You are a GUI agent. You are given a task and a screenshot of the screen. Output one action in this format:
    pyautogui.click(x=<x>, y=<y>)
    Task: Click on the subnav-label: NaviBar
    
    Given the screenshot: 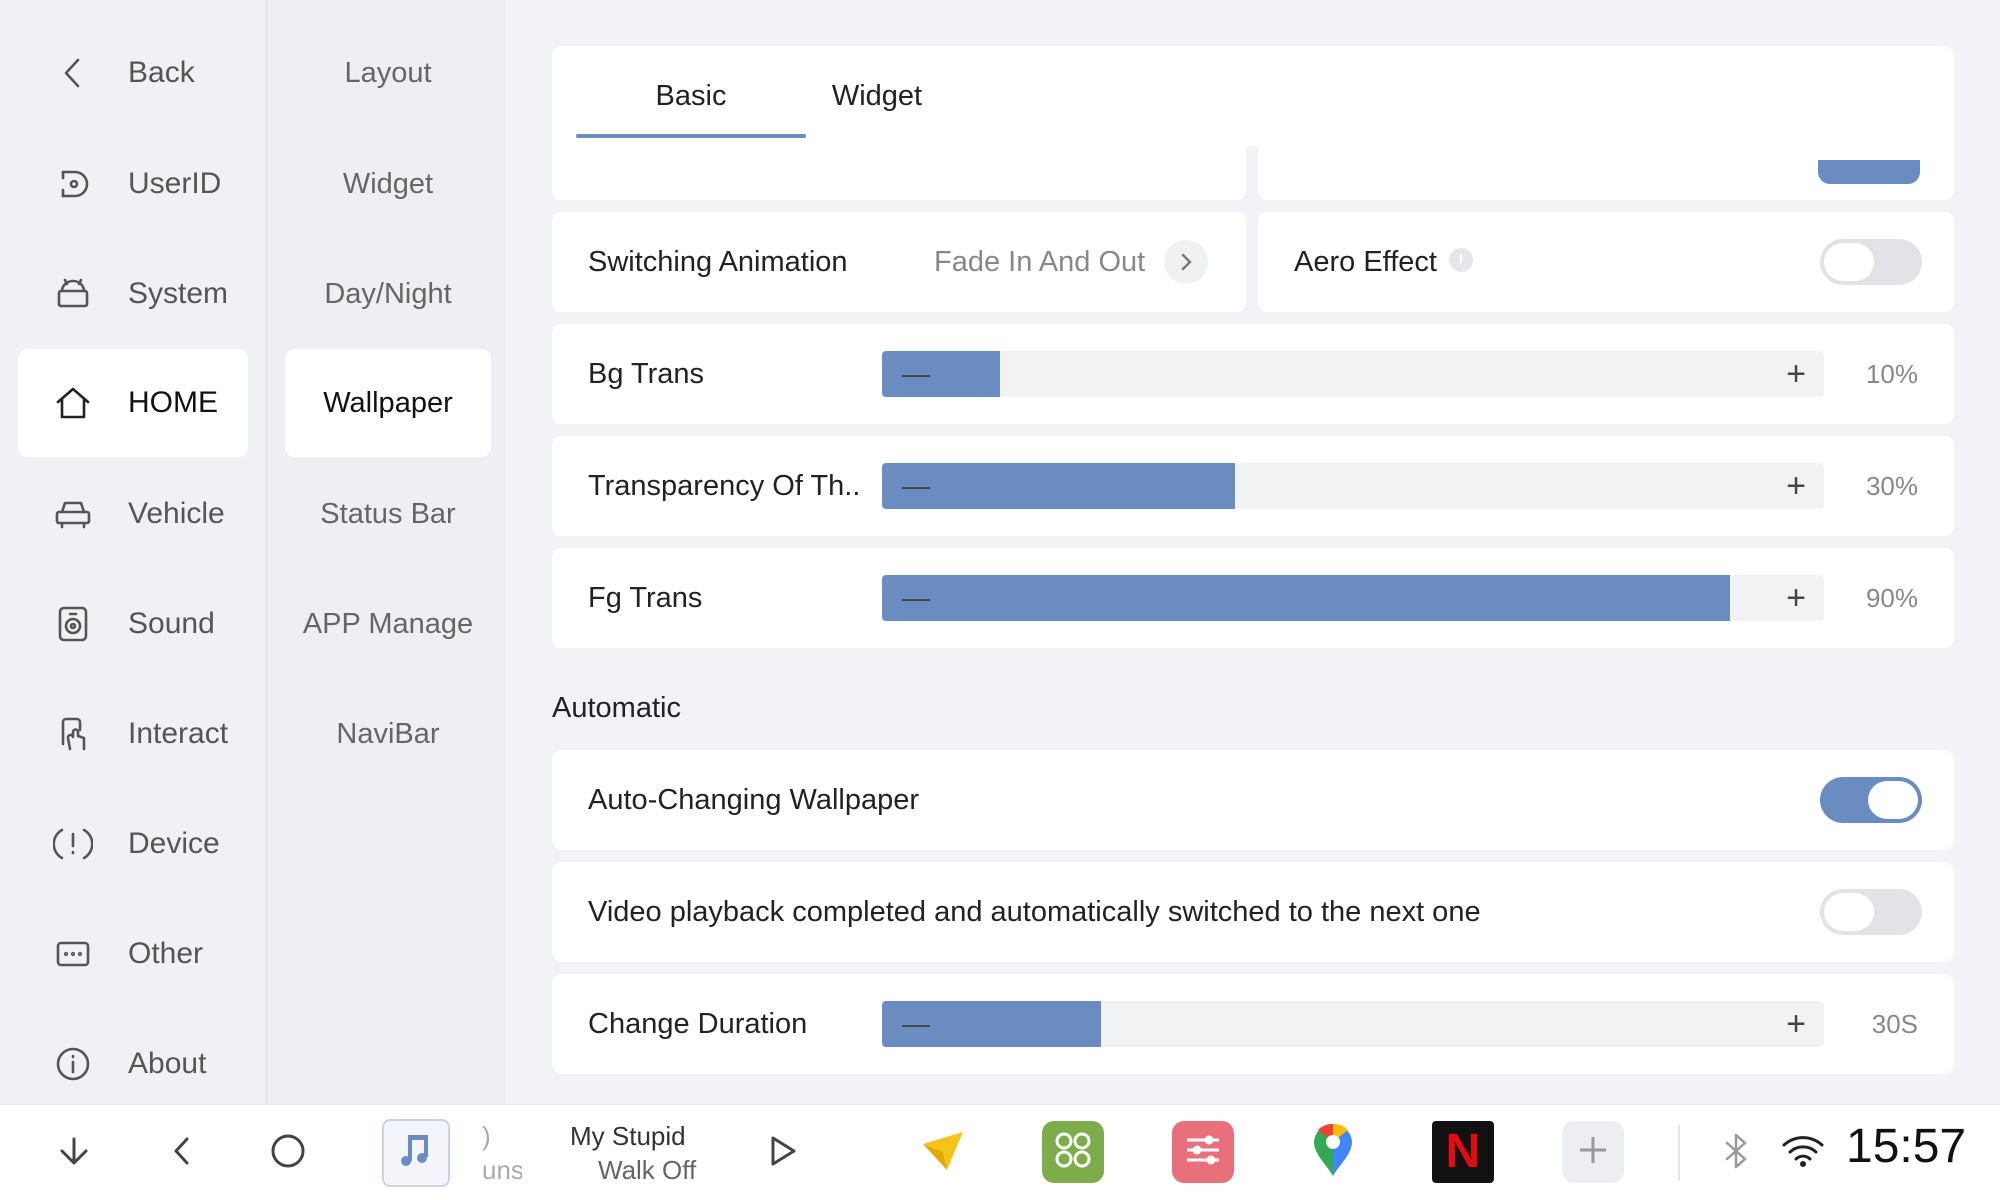 What is the action you would take?
    pyautogui.click(x=388, y=733)
    